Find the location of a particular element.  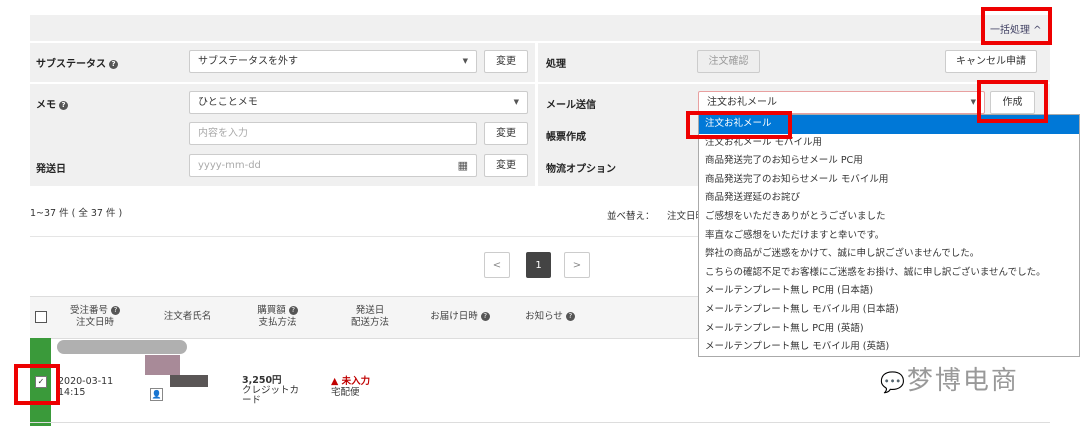

col-order-number: 受注番号? 注文日時 is located at coordinates (95, 317).